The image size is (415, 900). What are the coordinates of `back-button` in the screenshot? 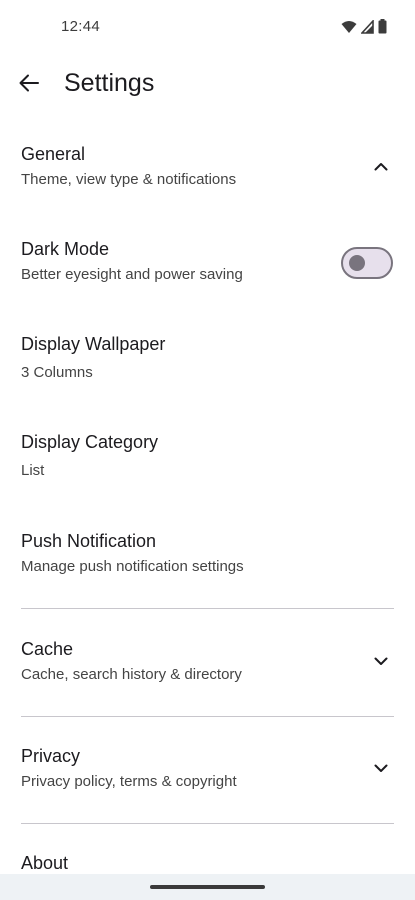 It's located at (29, 85).